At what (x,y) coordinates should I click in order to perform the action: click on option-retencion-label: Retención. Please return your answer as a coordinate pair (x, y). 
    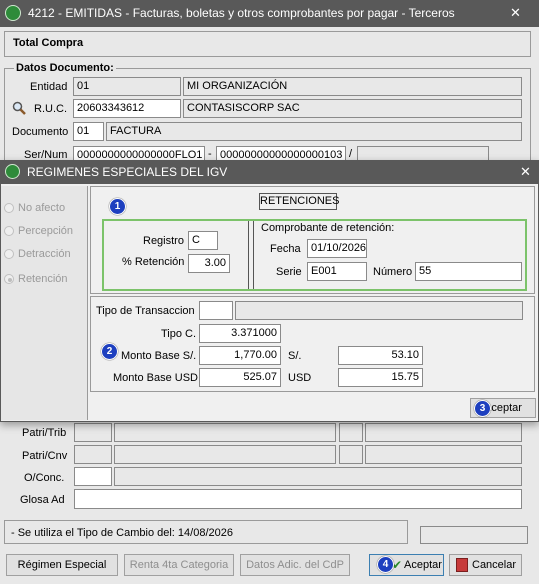
    Looking at the image, I should click on (43, 279).